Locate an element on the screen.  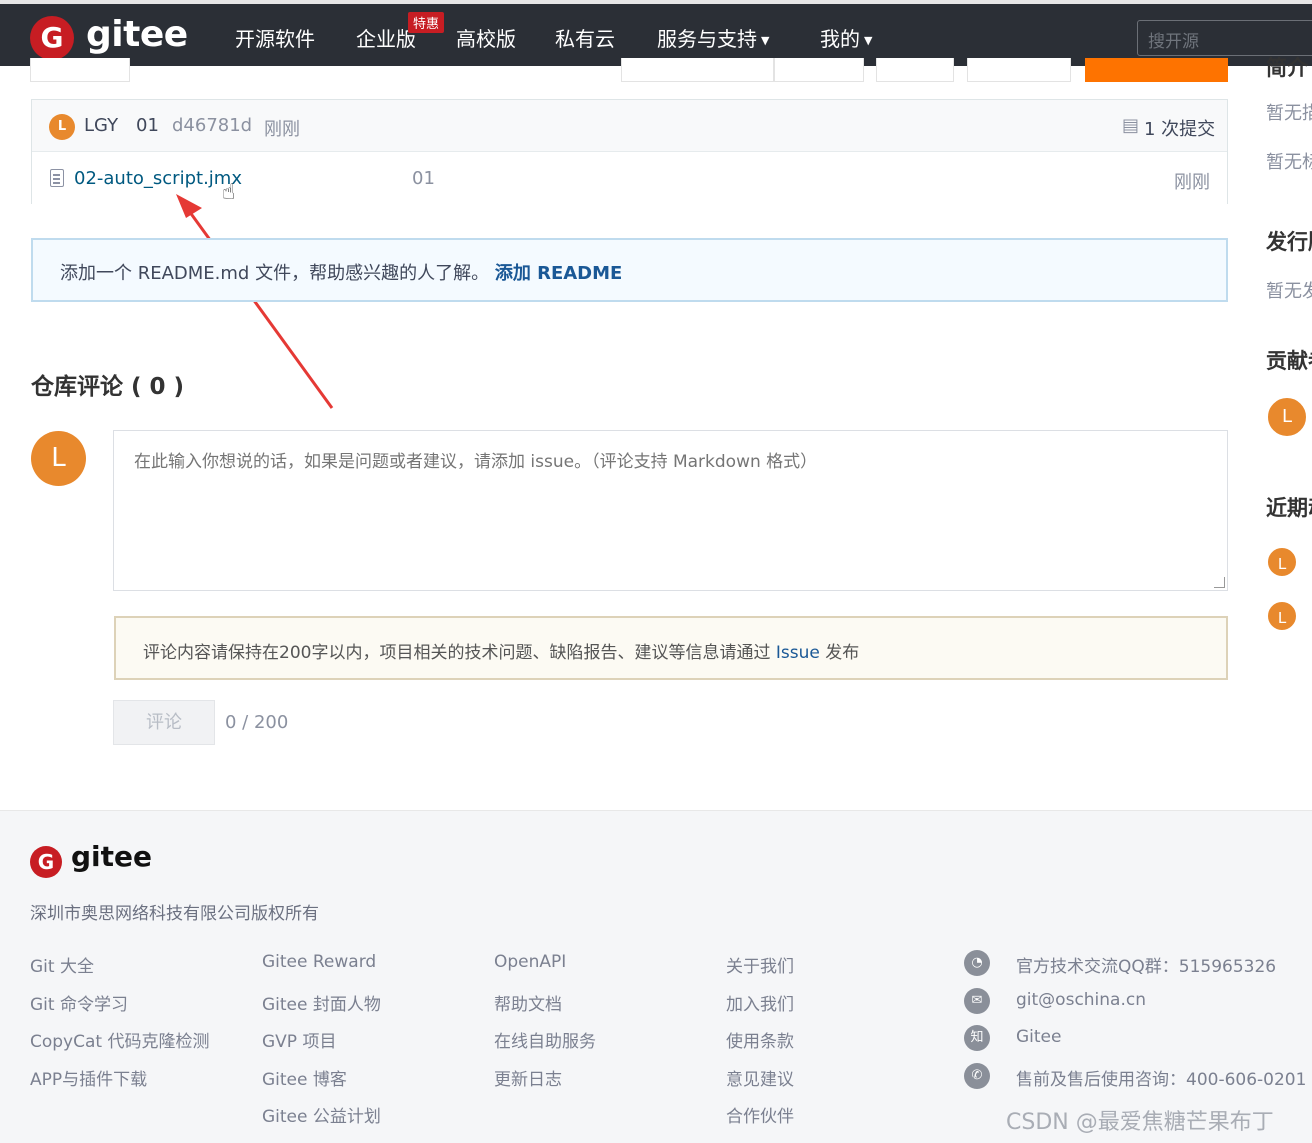
readme-tip-text: 添加一个 README.md 文件，帮助感兴趣的人了解。 is located at coordinates (275, 273).